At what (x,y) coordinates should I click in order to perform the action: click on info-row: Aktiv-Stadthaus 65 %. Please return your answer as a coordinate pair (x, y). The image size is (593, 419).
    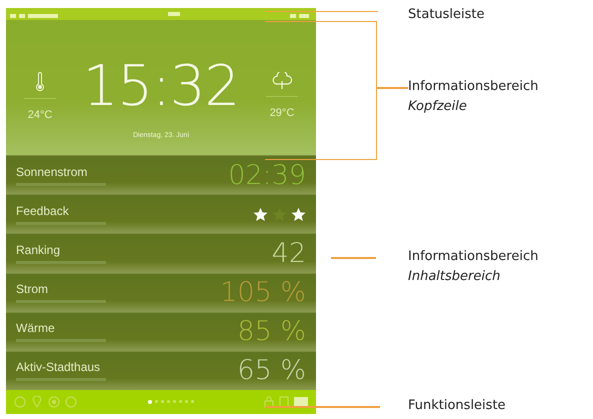
    Looking at the image, I should click on (161, 370).